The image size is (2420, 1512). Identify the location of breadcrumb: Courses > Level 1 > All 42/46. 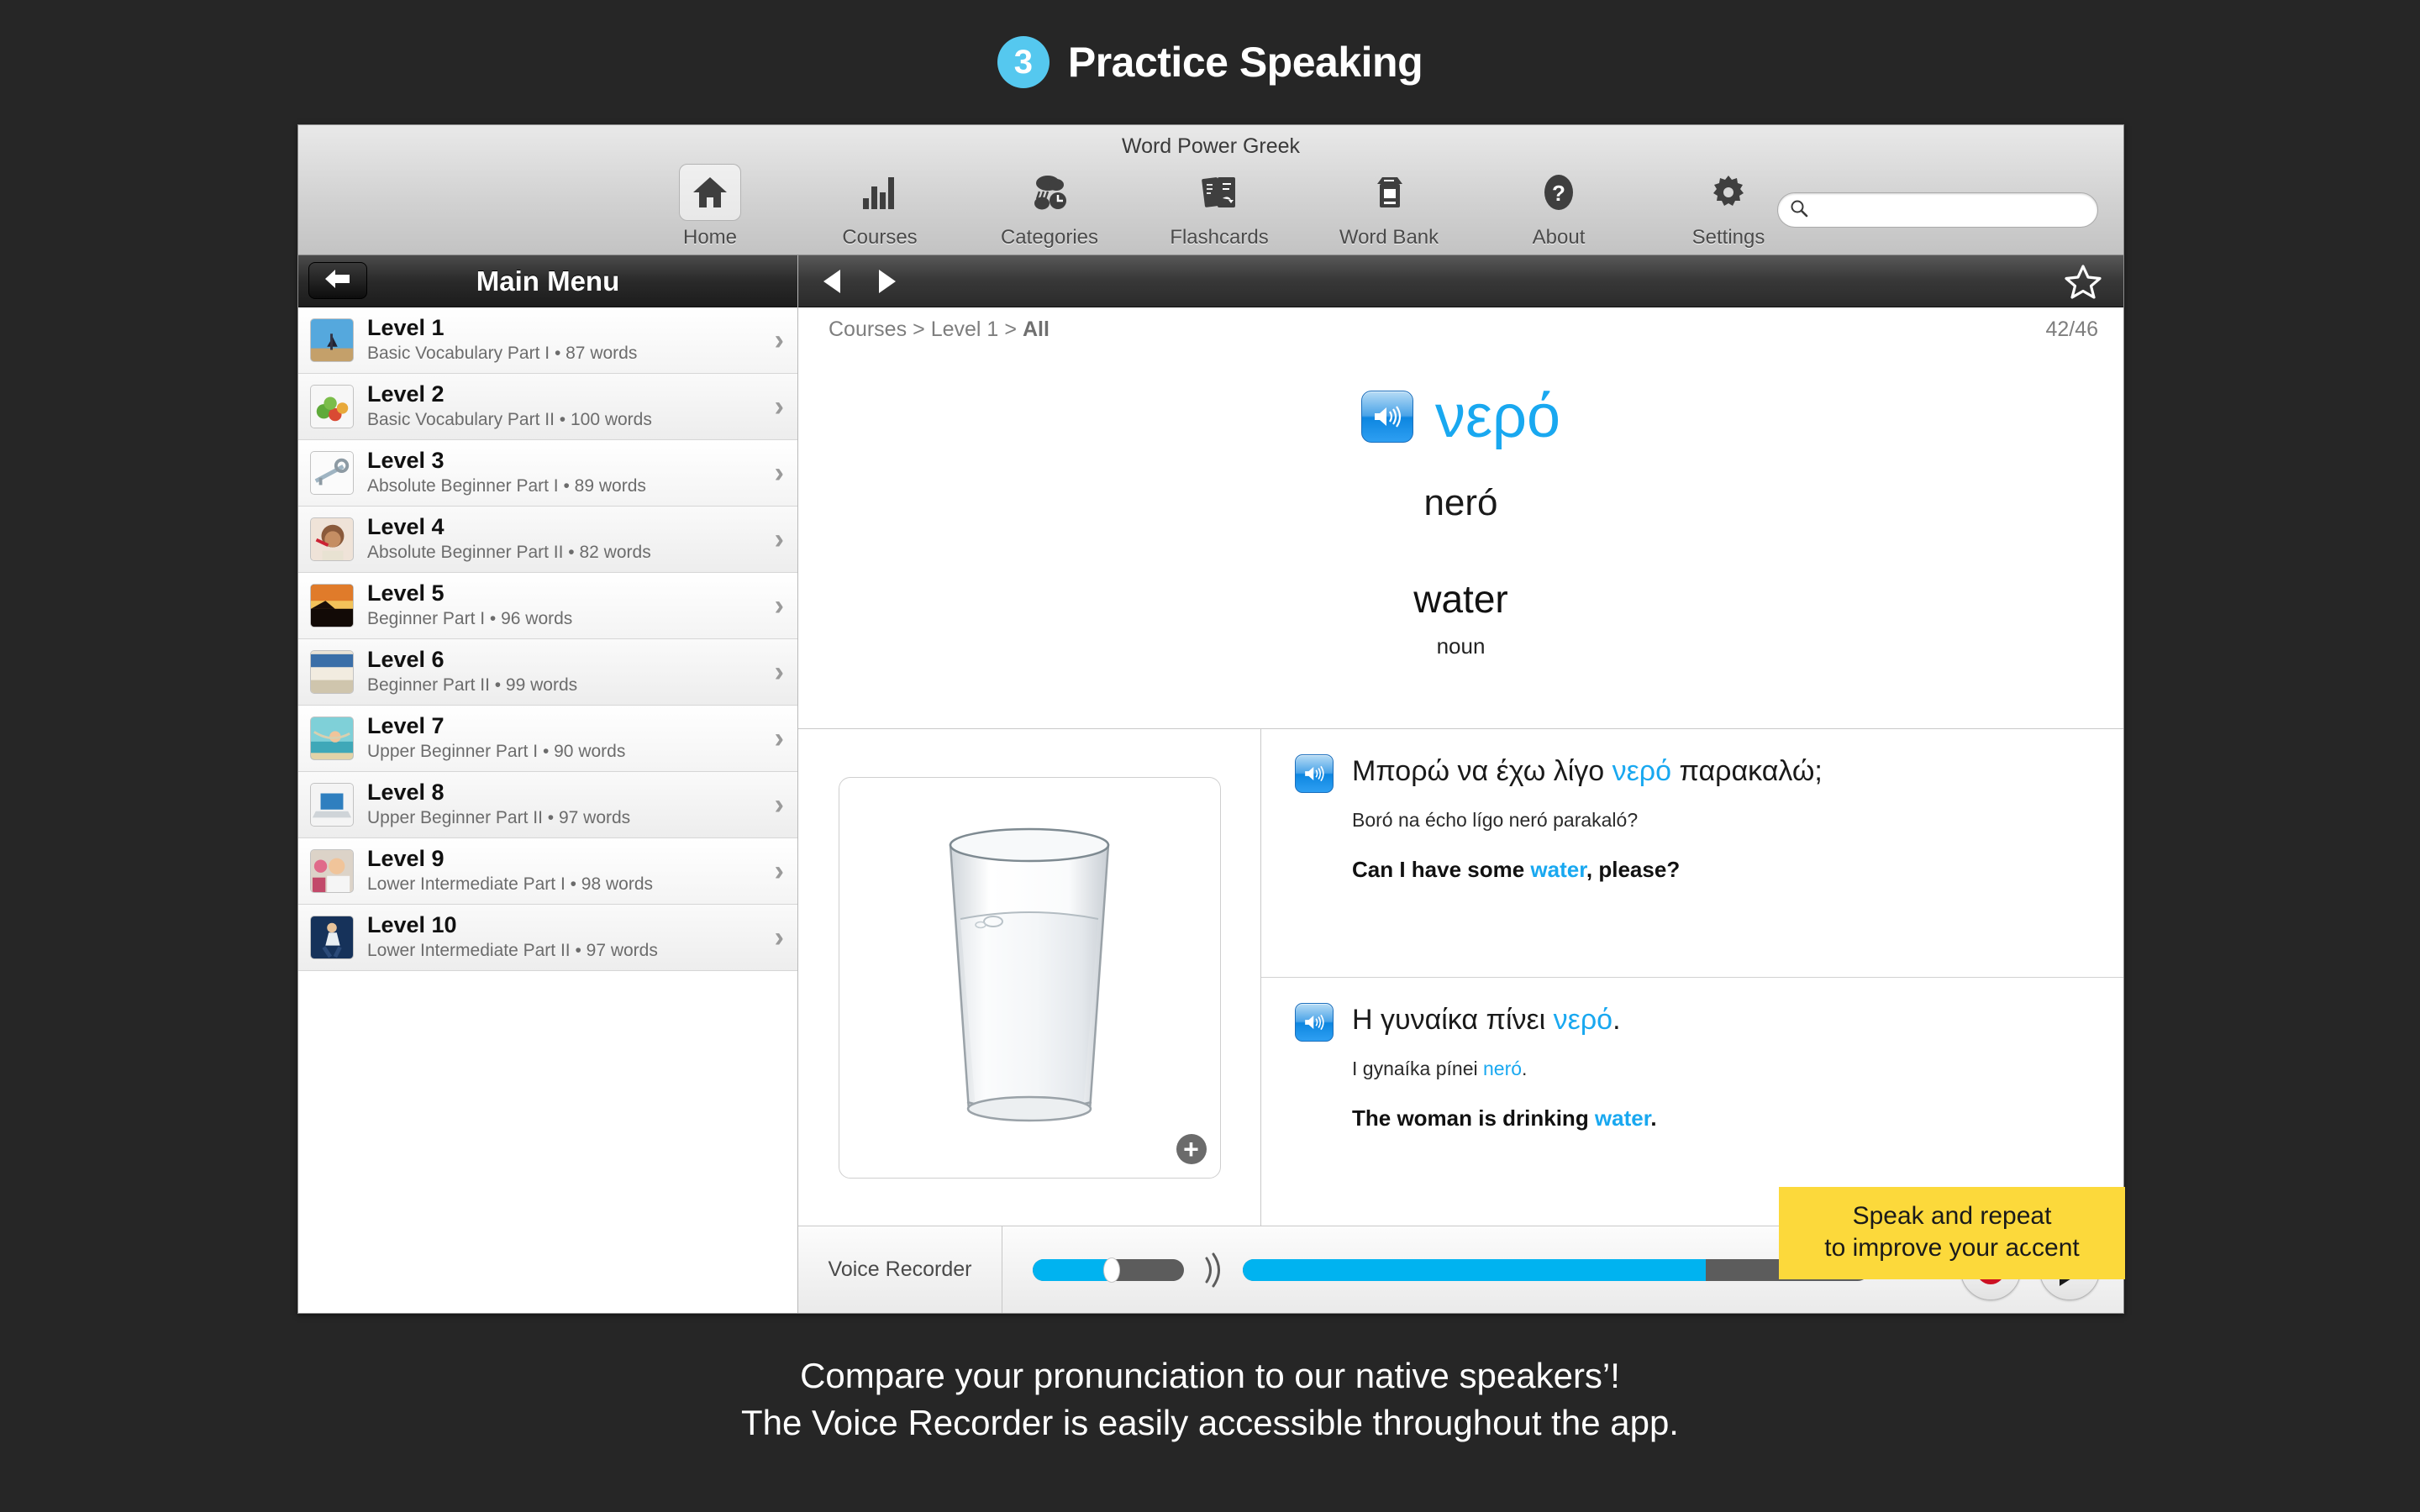
(1460, 329).